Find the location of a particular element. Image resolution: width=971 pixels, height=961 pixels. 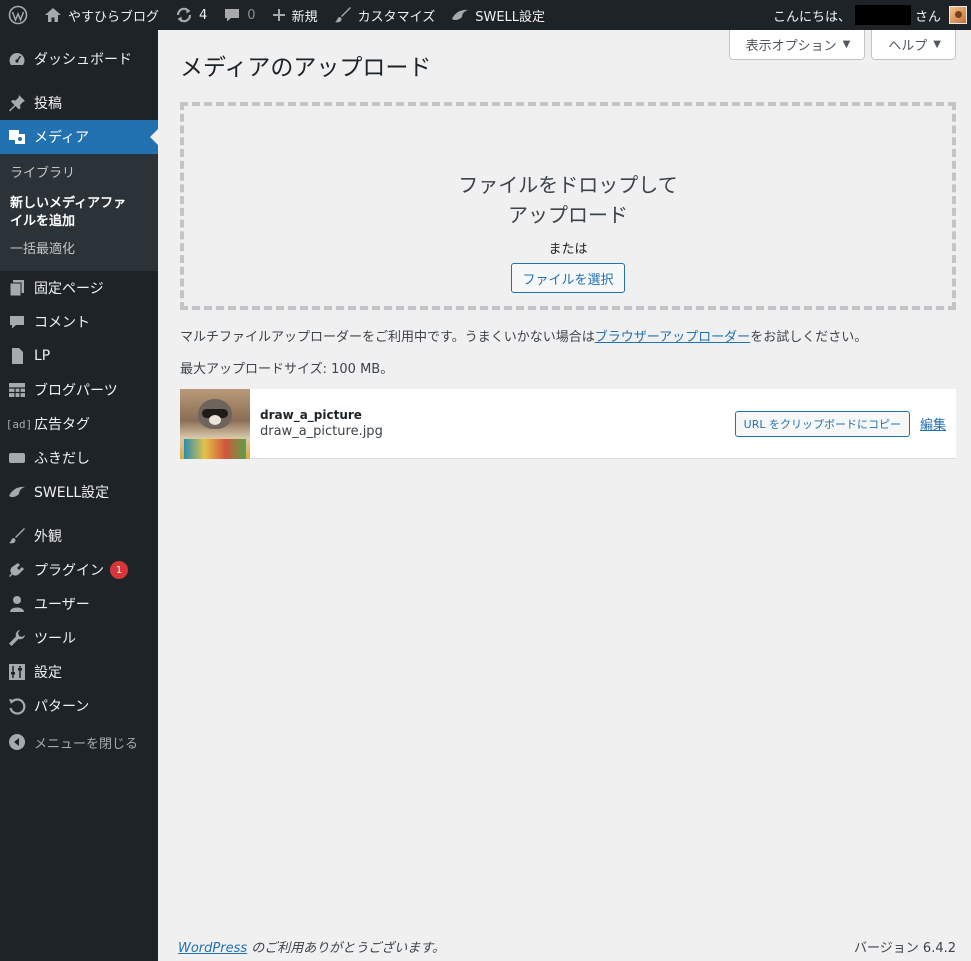

help-button: ヘルプ ▼ is located at coordinates (913, 45).